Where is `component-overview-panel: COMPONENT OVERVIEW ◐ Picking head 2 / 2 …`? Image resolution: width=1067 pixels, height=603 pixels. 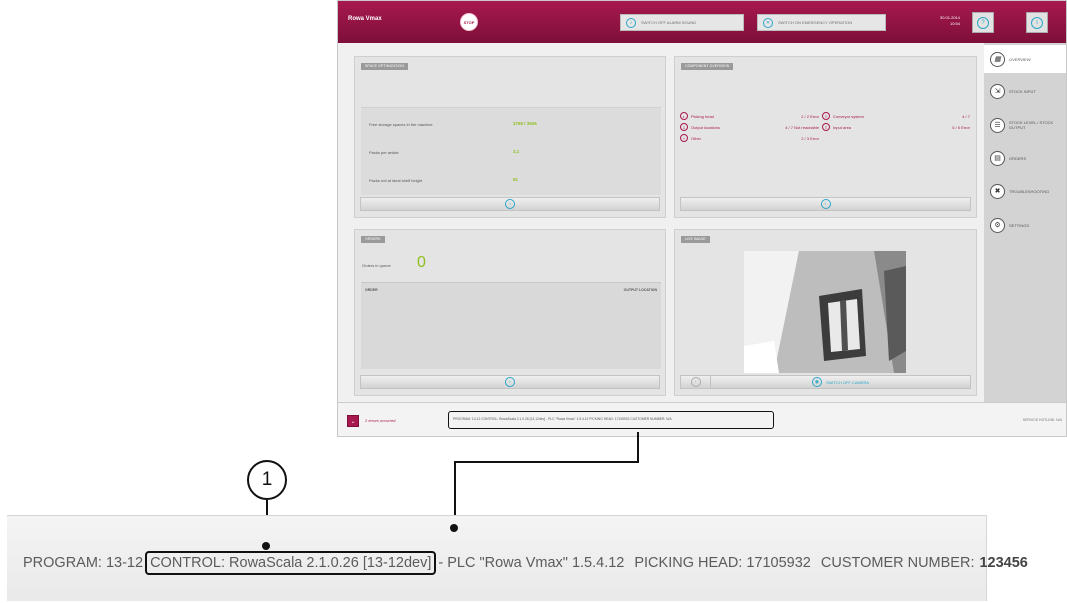
component-overview-panel: COMPONENT OVERVIEW ◐ Picking head 2 / 2 … is located at coordinates (825, 137).